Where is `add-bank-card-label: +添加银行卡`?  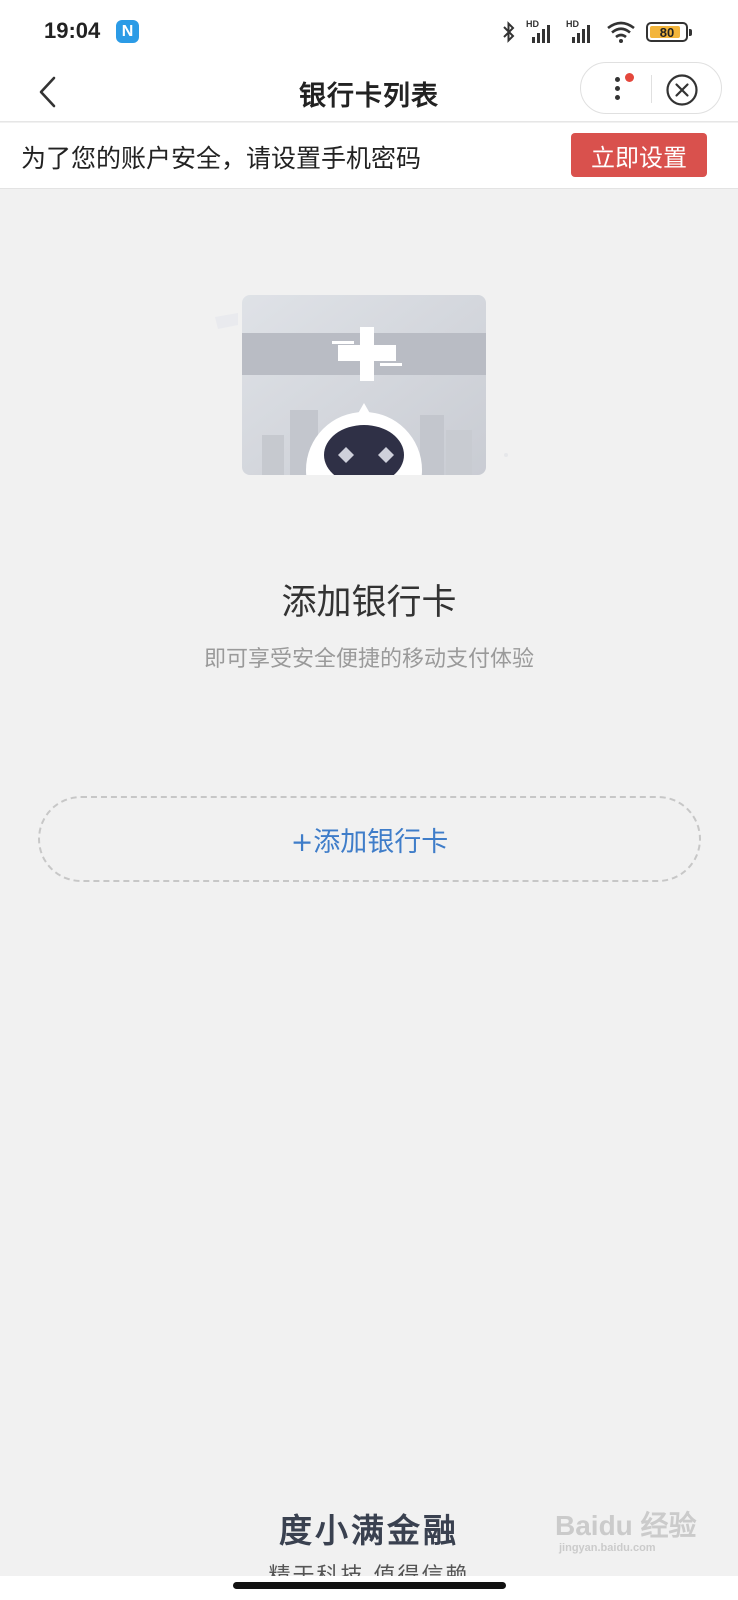
add-bank-card-label: +添加银行卡 is located at coordinates (369, 842).